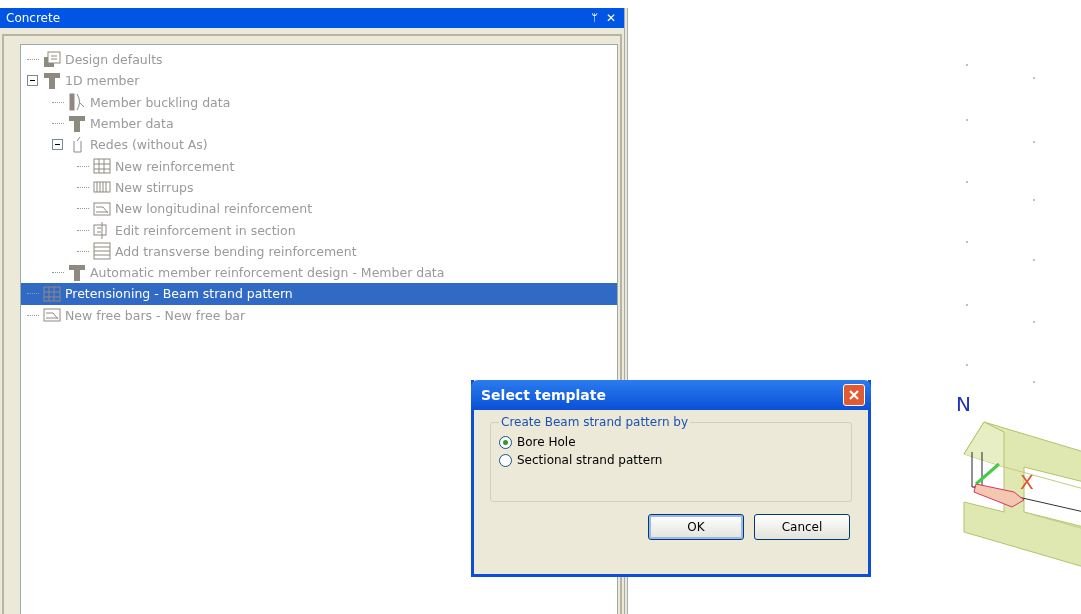 This screenshot has width=1081, height=614. Describe the element at coordinates (319, 187) in the screenshot. I see `tree-item: New stirrups` at that location.